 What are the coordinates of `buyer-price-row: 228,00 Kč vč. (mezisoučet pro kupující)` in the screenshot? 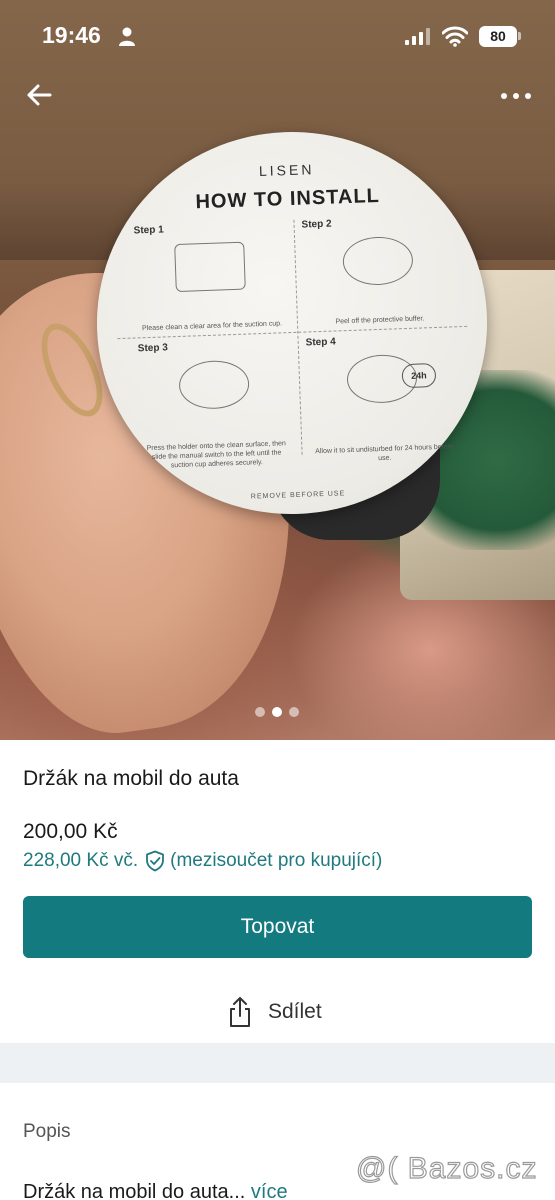 It's located at (202, 861).